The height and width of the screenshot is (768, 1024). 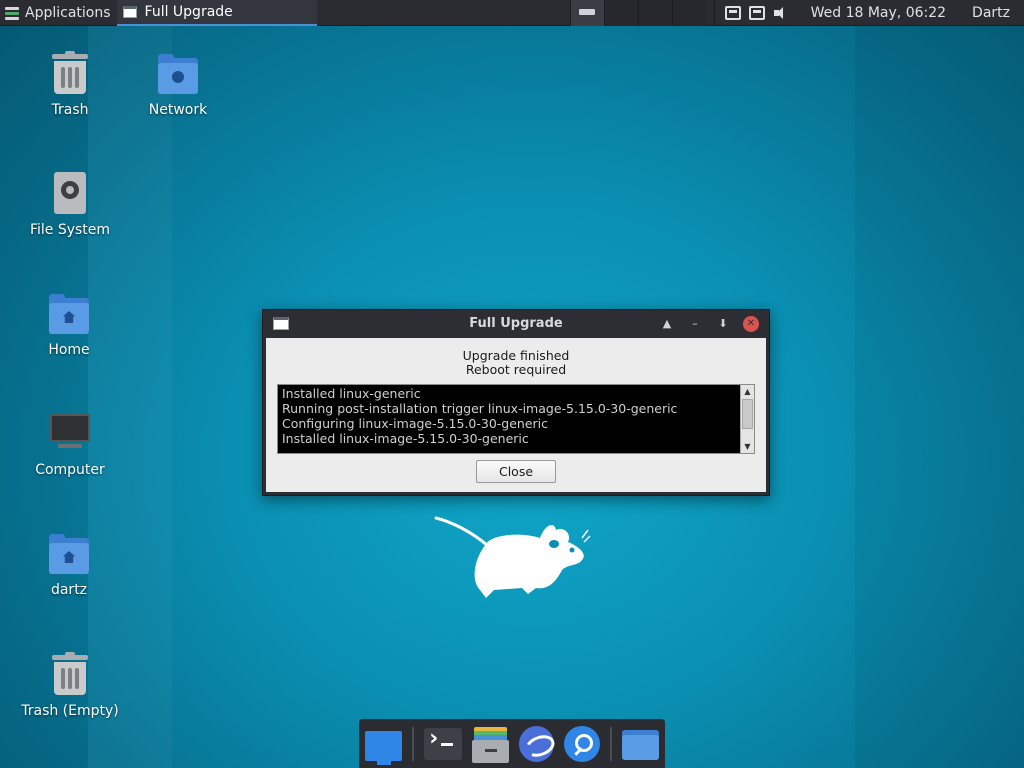 I want to click on desktop-icon-file-system: File System, so click(x=70, y=205).